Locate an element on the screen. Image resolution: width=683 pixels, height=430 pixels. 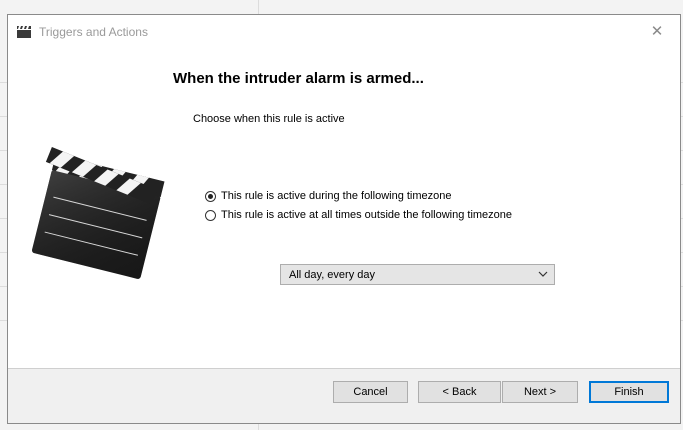
window-title: Triggers and Actions is located at coordinates (93, 32).